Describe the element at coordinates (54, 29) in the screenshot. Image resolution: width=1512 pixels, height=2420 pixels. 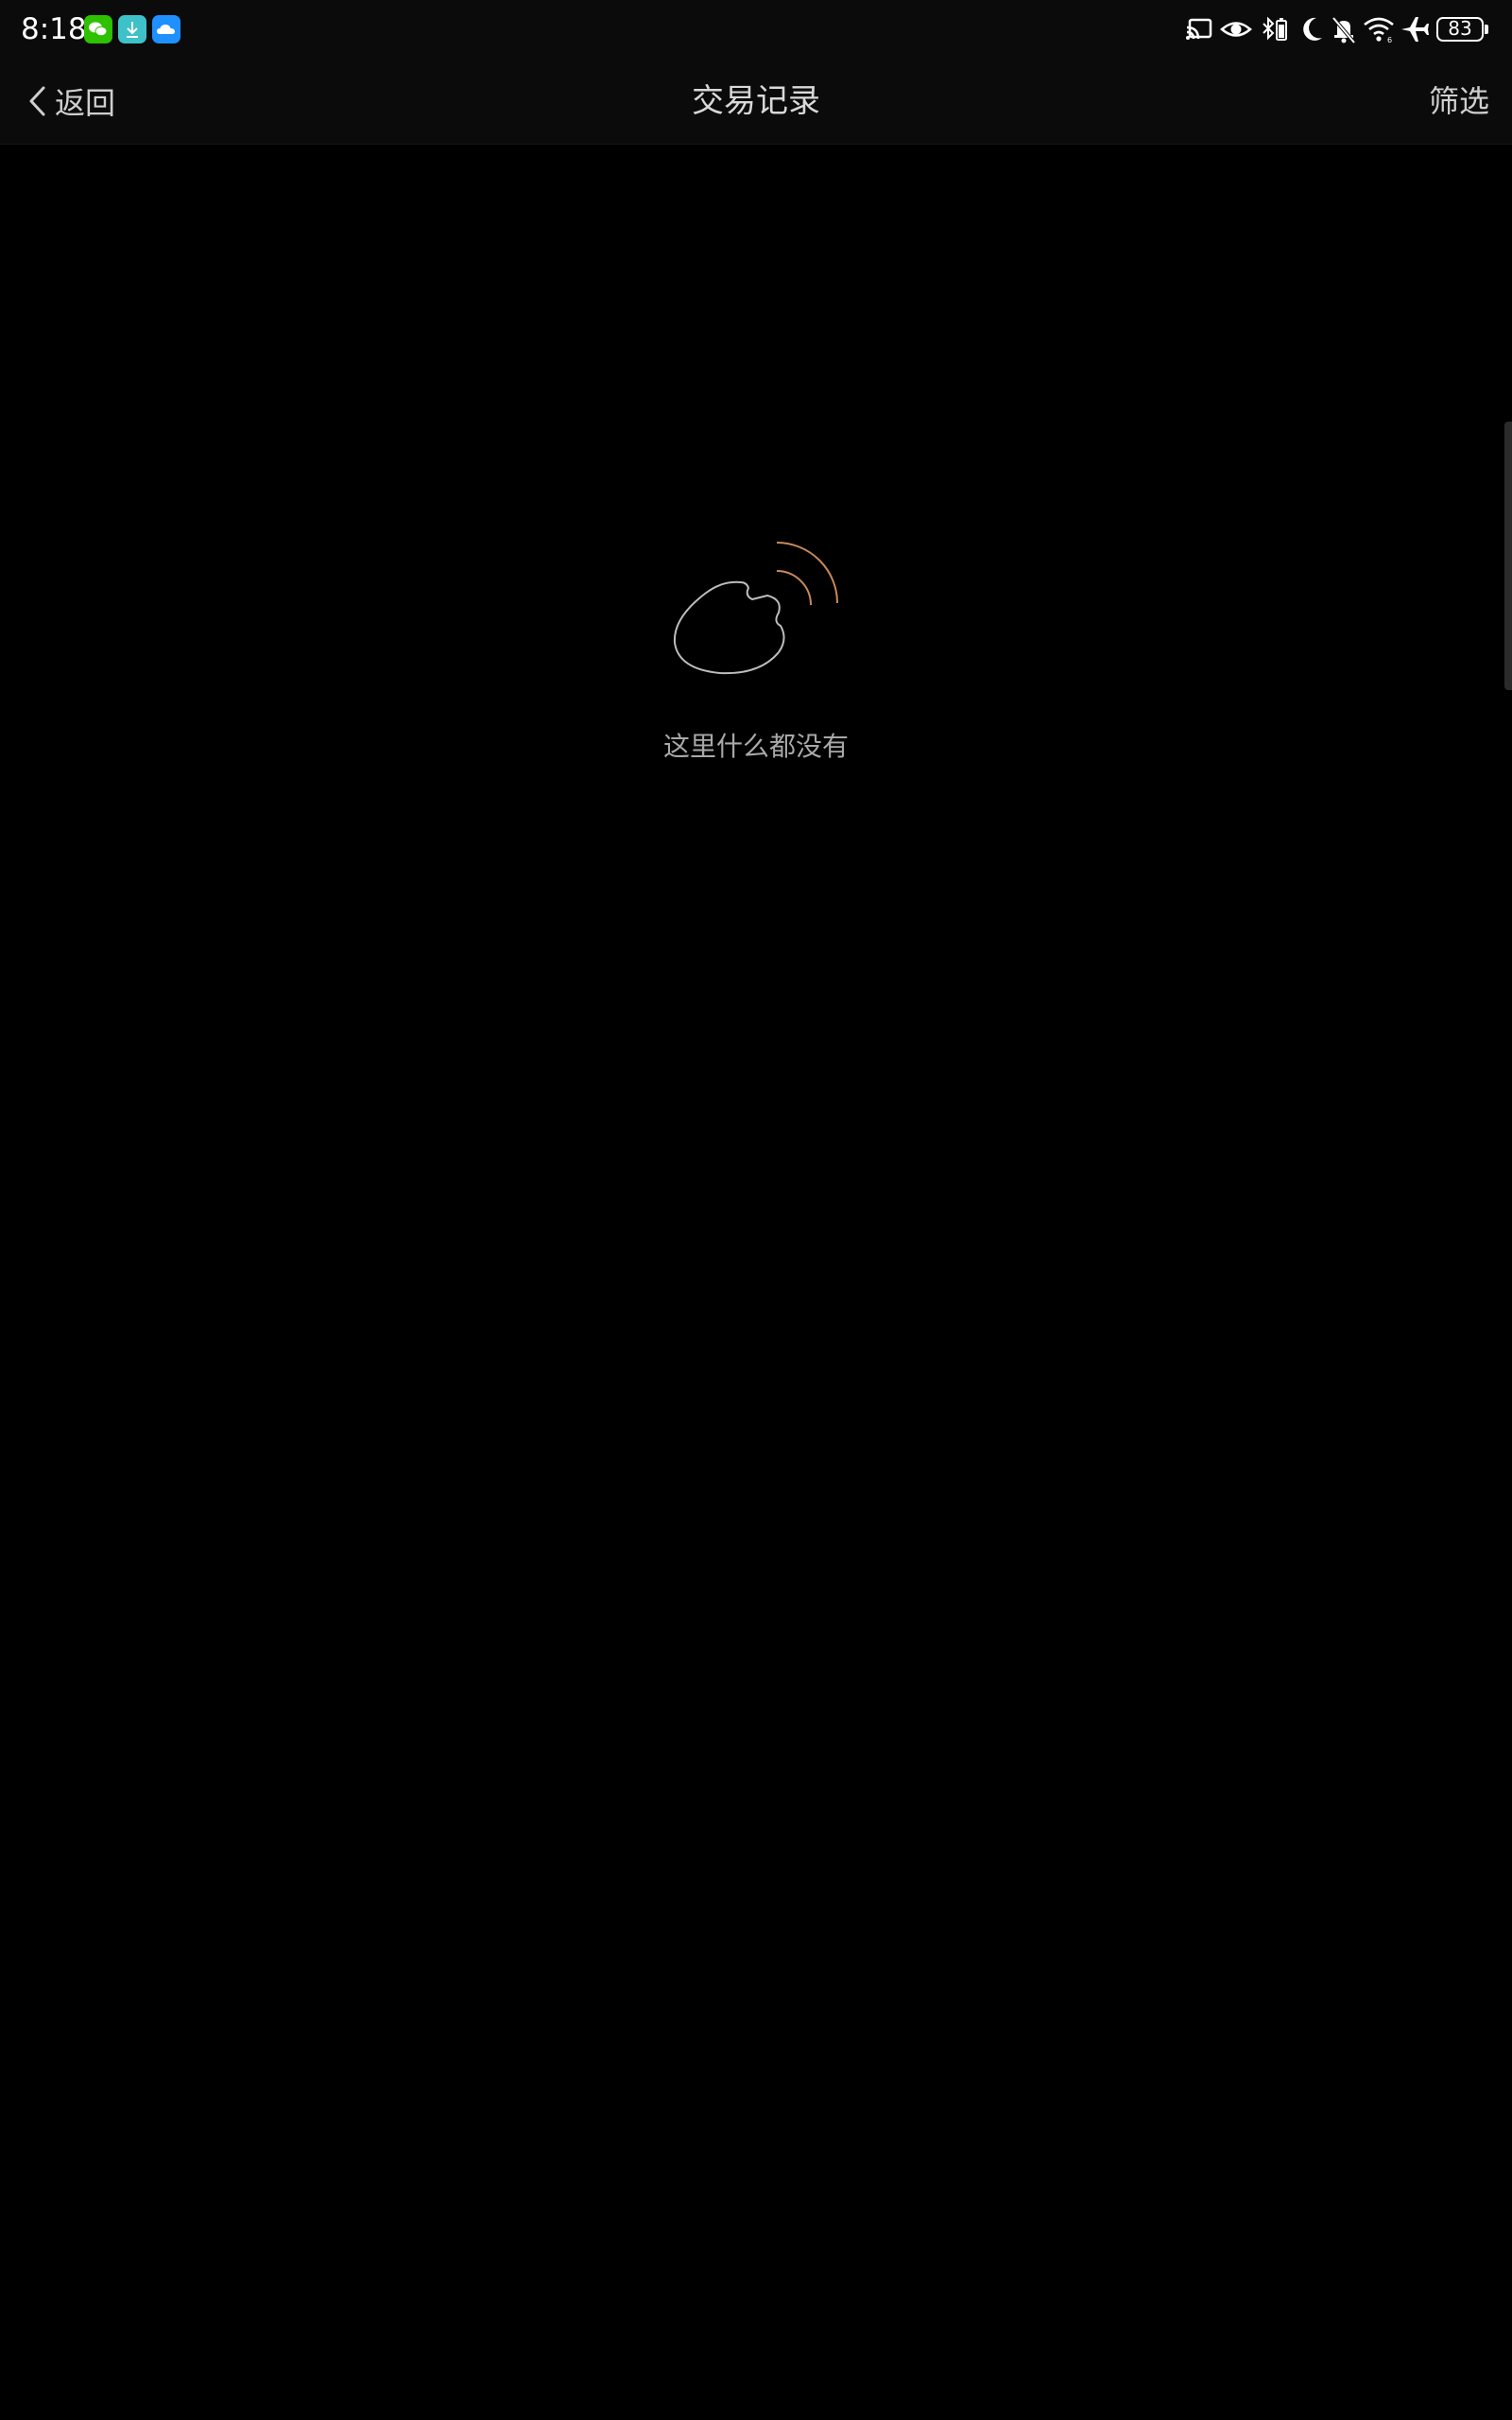
I see `status-time: 8:18` at that location.